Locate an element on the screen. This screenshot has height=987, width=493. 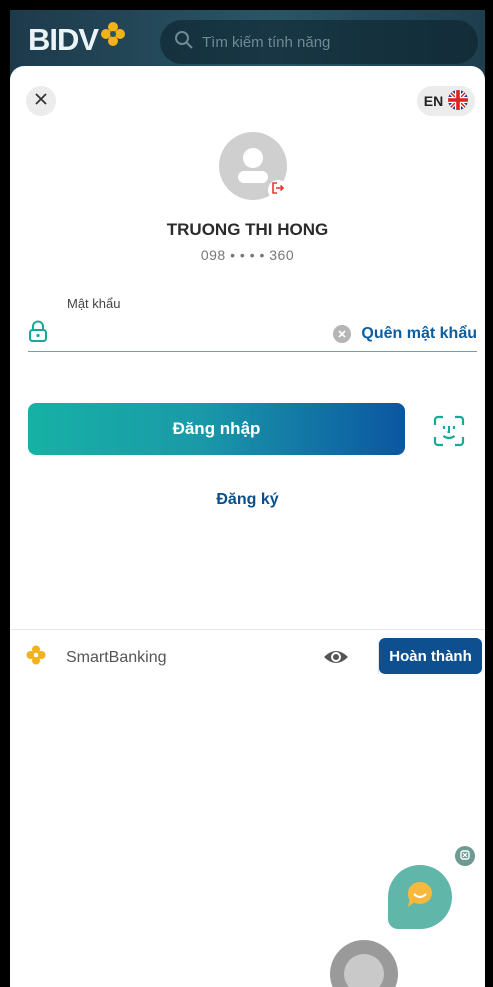
logo-text: BIDV is located at coordinates (63, 39).